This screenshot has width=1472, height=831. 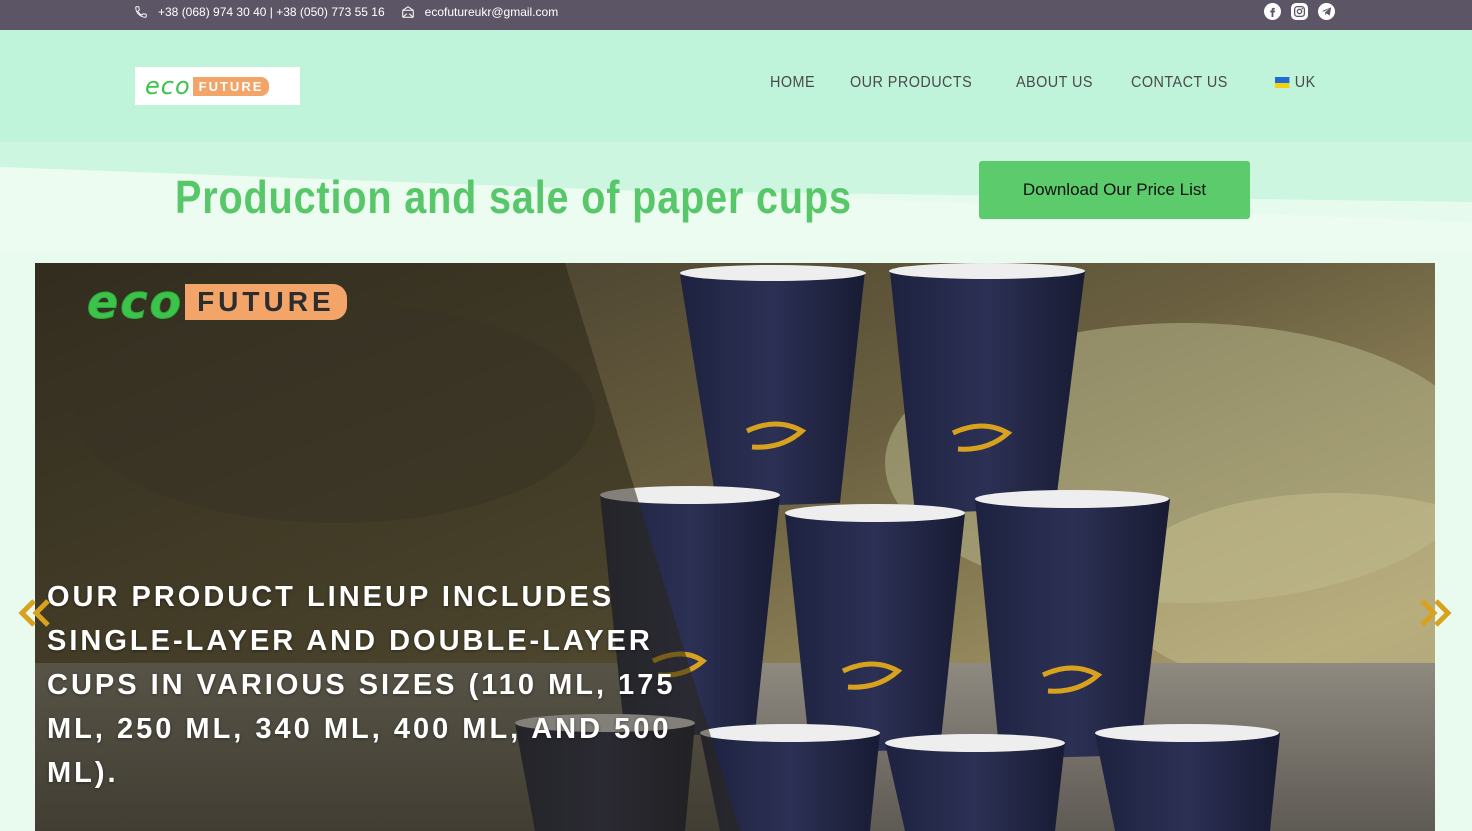 I want to click on email-link: ecofutureukr@gmail.com, so click(x=492, y=12).